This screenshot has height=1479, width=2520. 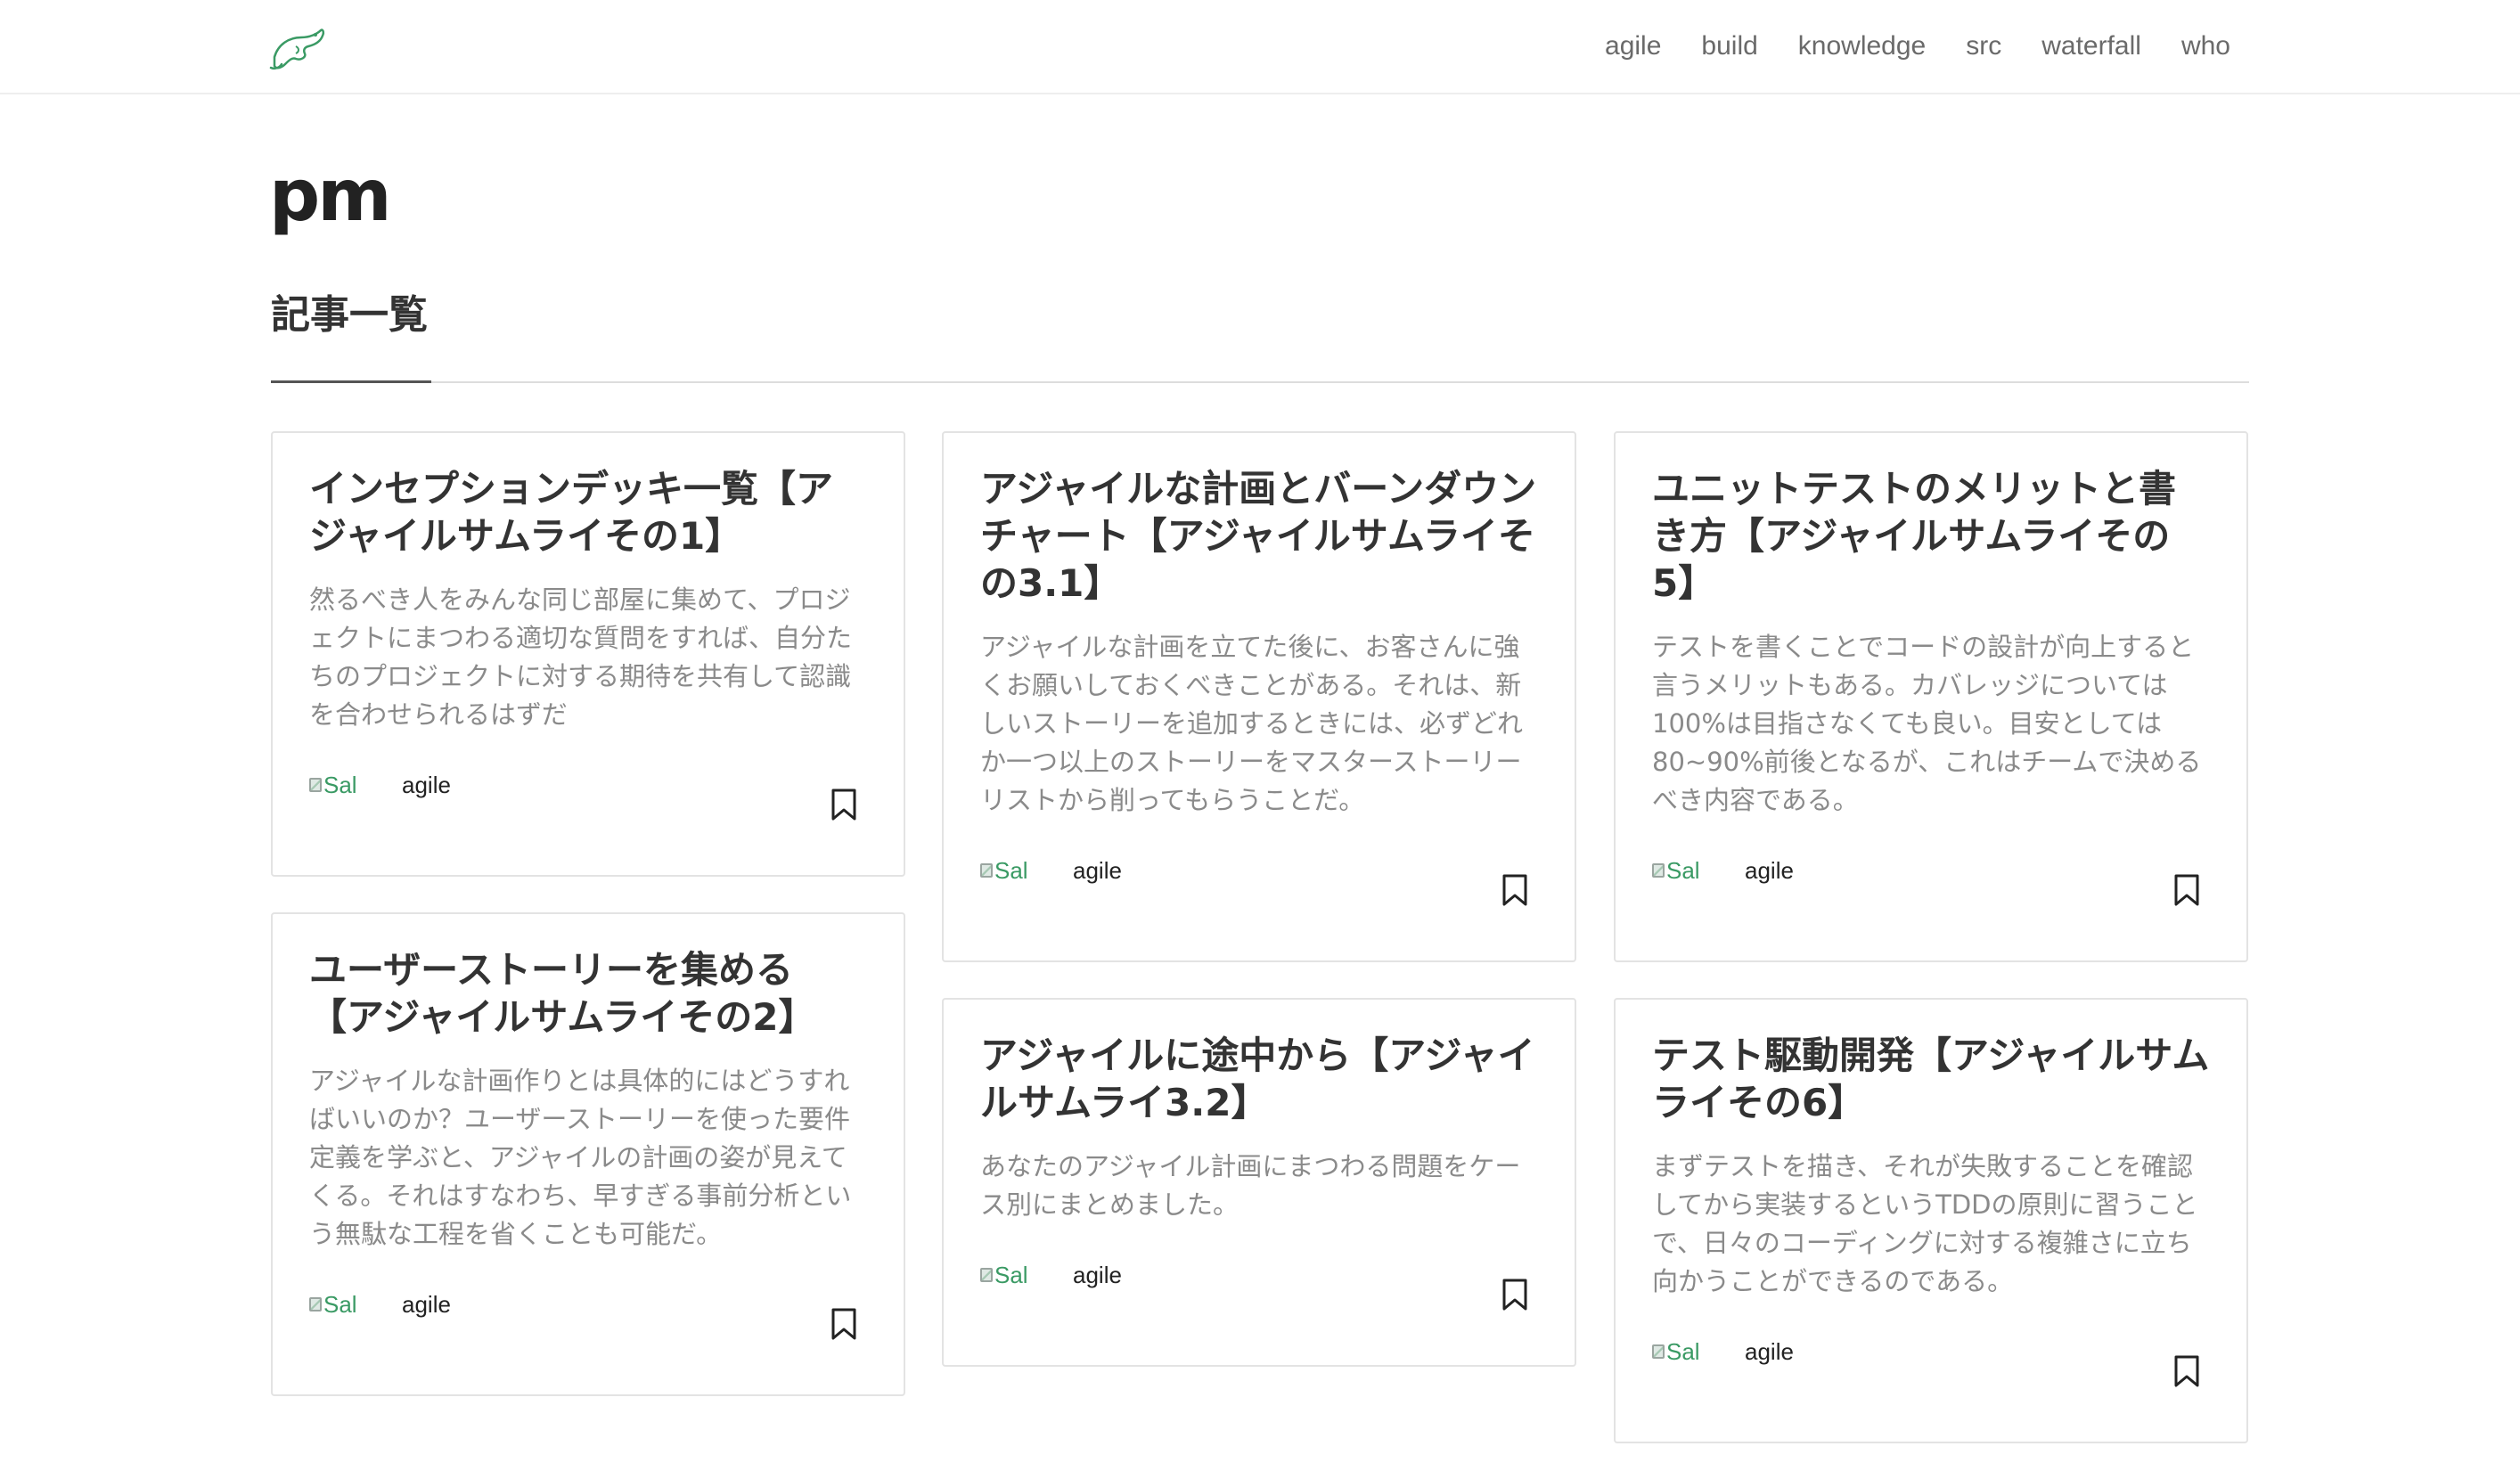 I want to click on article-title: アジャイルな計画とバーンダウンチャート【アジャイルサムライその3.1】, so click(x=1259, y=536).